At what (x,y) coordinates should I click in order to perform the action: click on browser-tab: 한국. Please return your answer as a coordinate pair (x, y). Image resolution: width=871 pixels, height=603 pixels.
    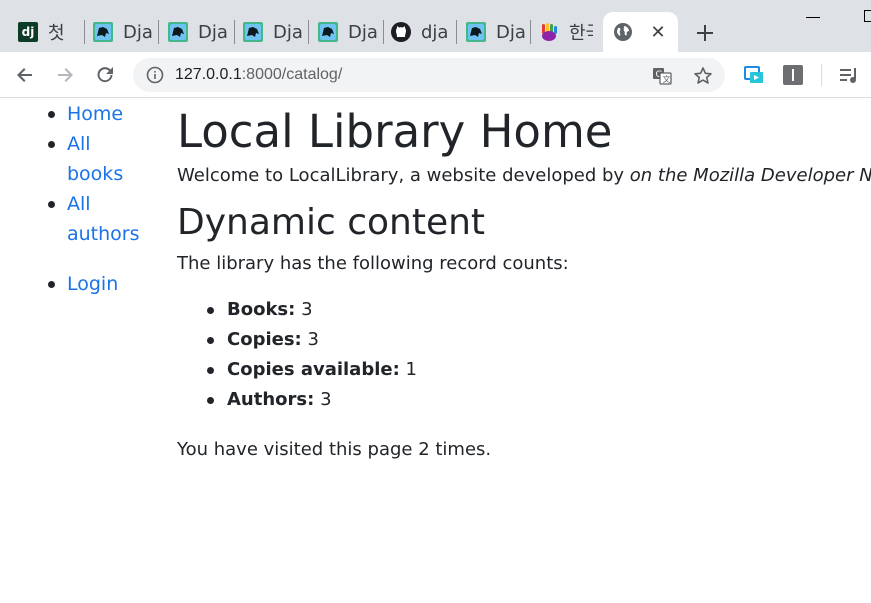
    Looking at the image, I should click on (569, 32).